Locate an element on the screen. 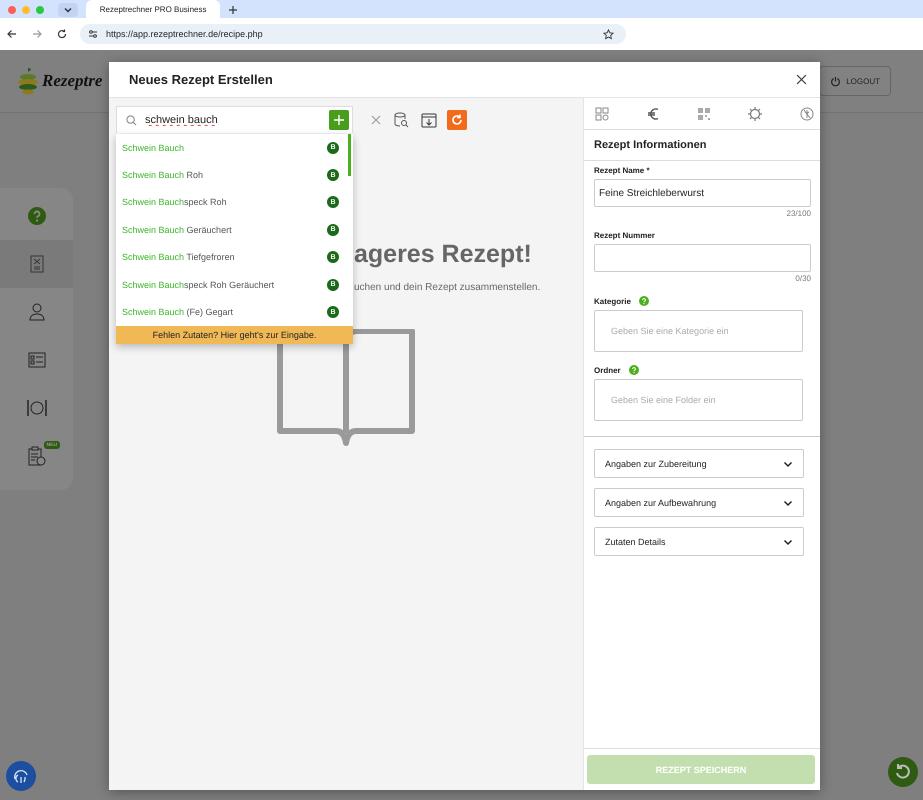 This screenshot has width=923, height=800. refresh-button is located at coordinates (457, 120).